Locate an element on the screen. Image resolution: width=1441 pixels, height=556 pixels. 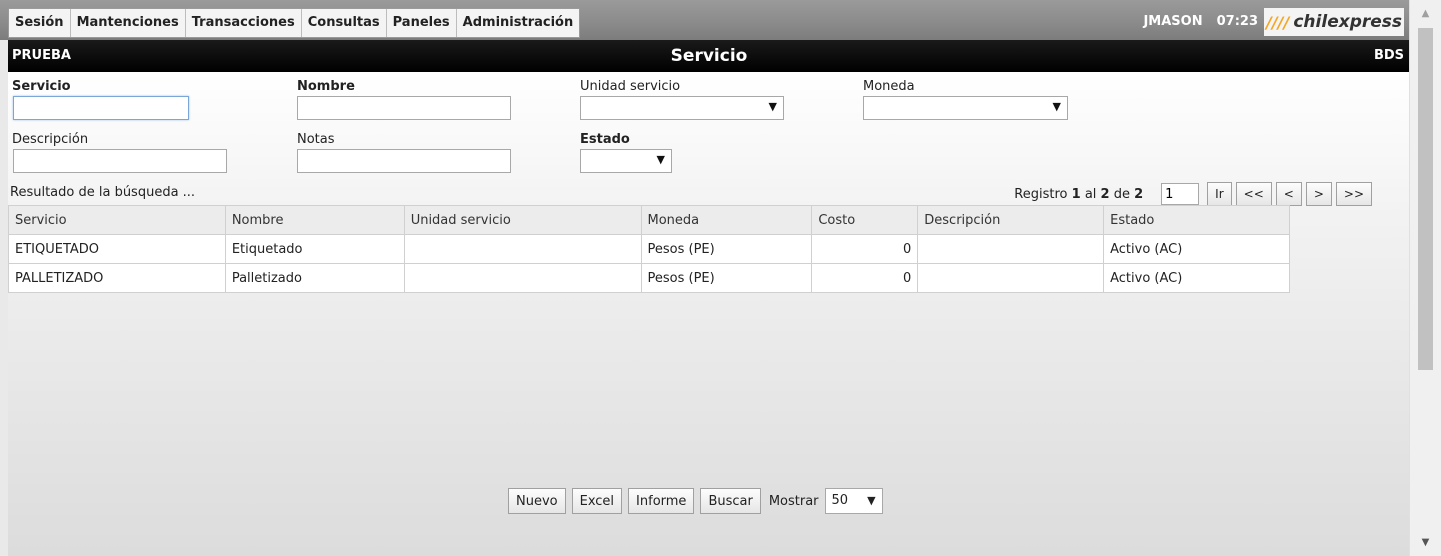
database-label: BDS is located at coordinates (1388, 55).